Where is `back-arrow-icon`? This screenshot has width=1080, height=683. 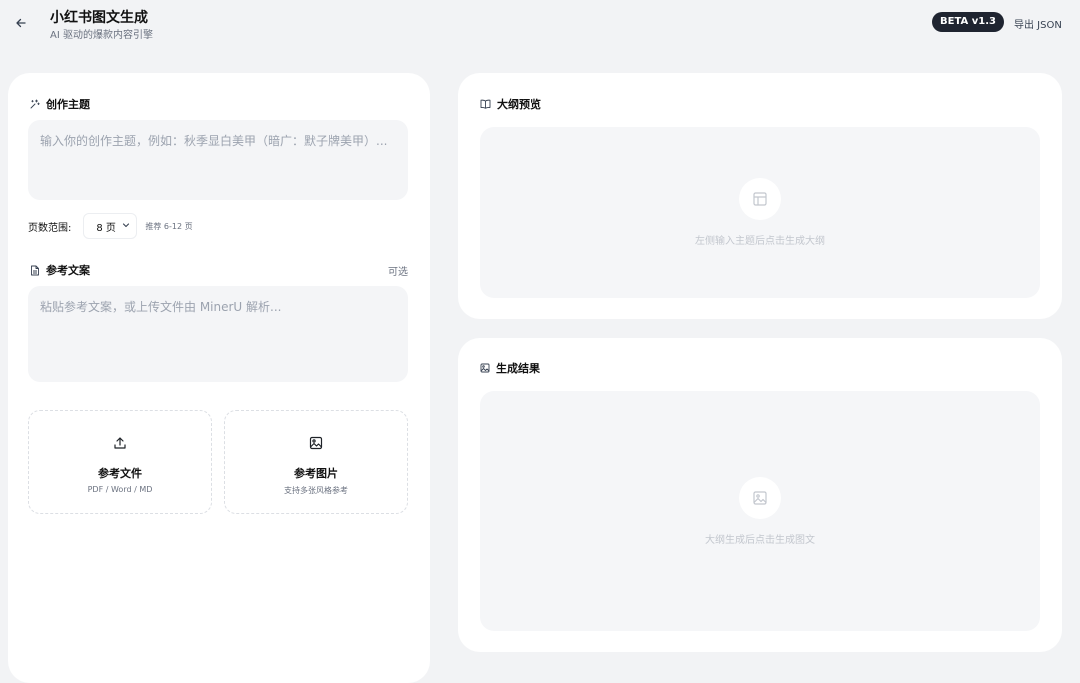 back-arrow-icon is located at coordinates (21, 23).